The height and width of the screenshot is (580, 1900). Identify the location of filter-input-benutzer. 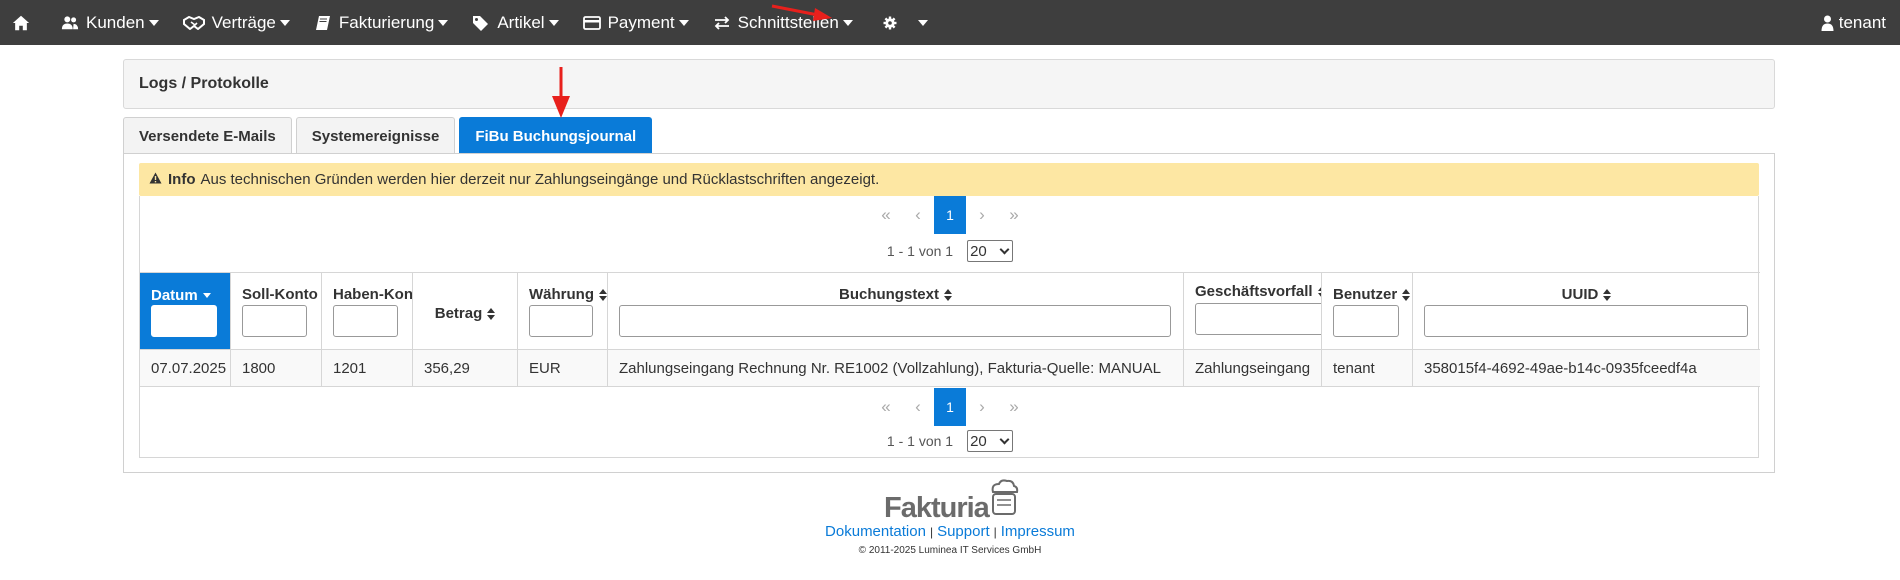
(1366, 321).